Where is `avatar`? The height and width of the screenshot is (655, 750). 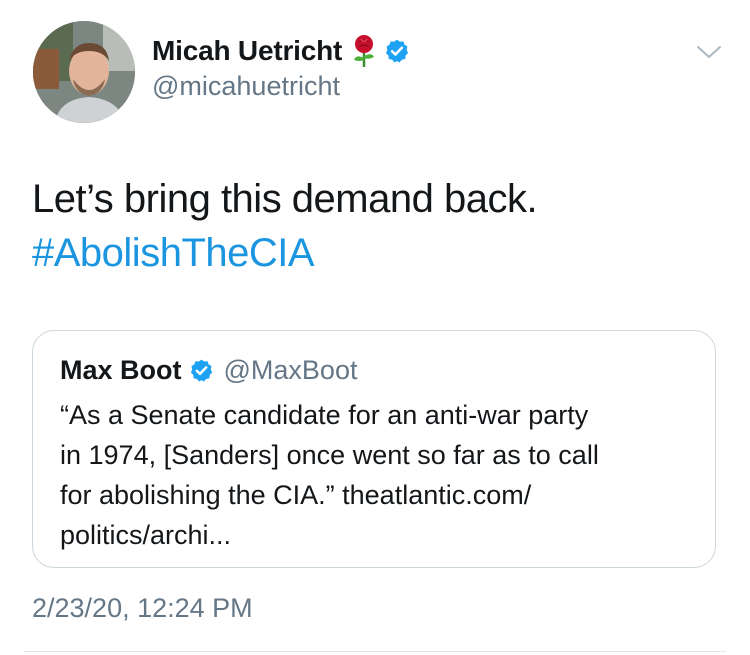 avatar is located at coordinates (84, 72).